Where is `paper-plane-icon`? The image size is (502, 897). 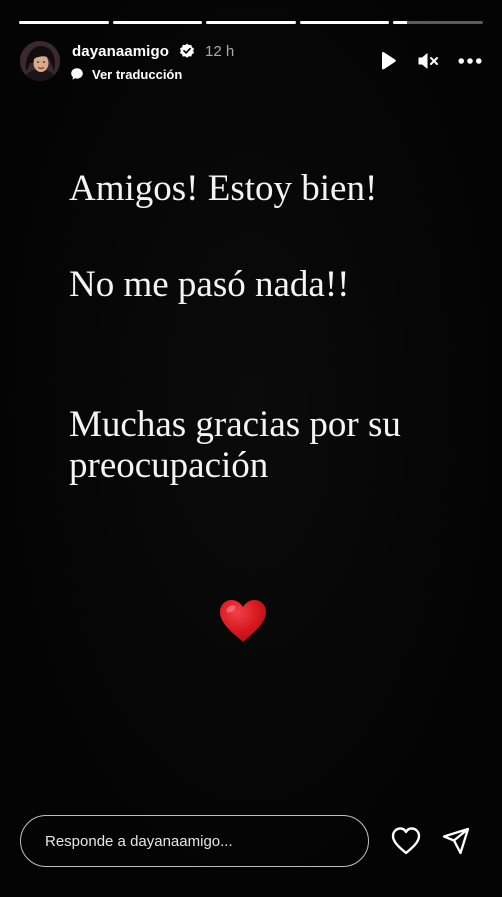
paper-plane-icon is located at coordinates (456, 841).